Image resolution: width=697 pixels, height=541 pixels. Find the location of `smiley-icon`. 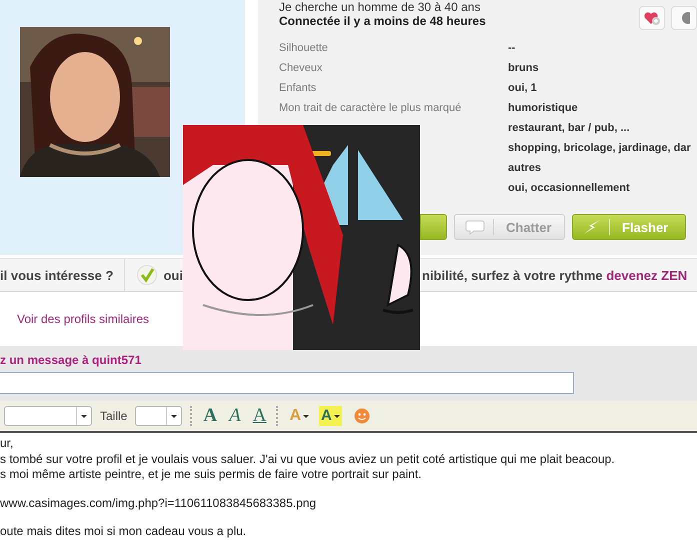

smiley-icon is located at coordinates (362, 416).